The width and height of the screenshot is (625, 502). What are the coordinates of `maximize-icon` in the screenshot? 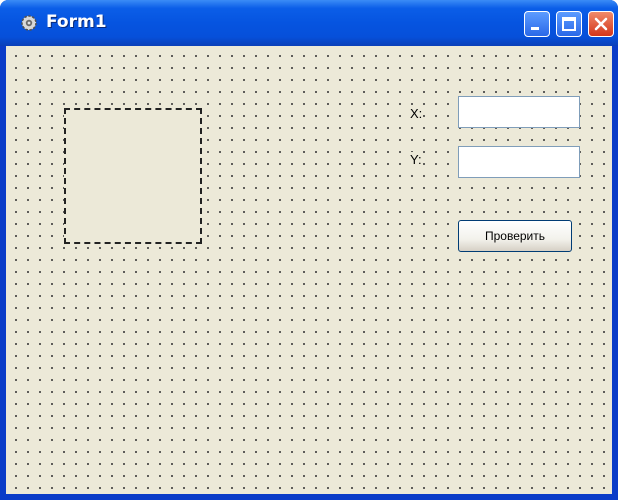 It's located at (569, 24).